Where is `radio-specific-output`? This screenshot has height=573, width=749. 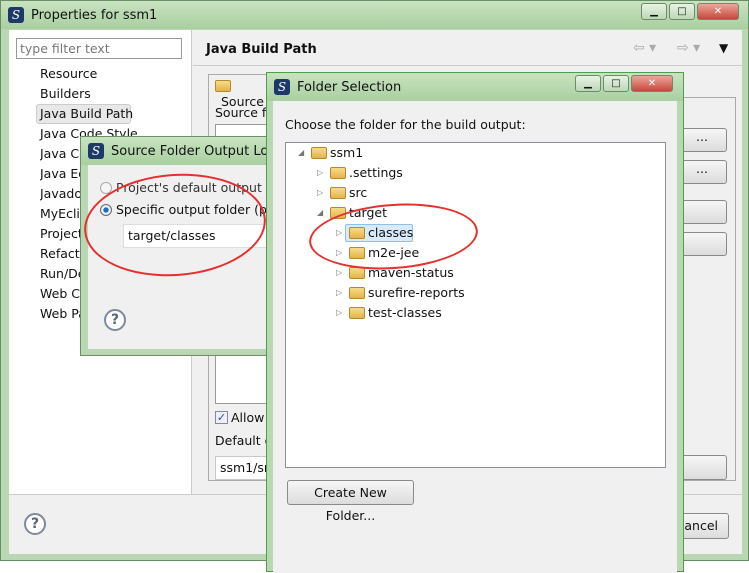
radio-specific-output is located at coordinates (106, 210).